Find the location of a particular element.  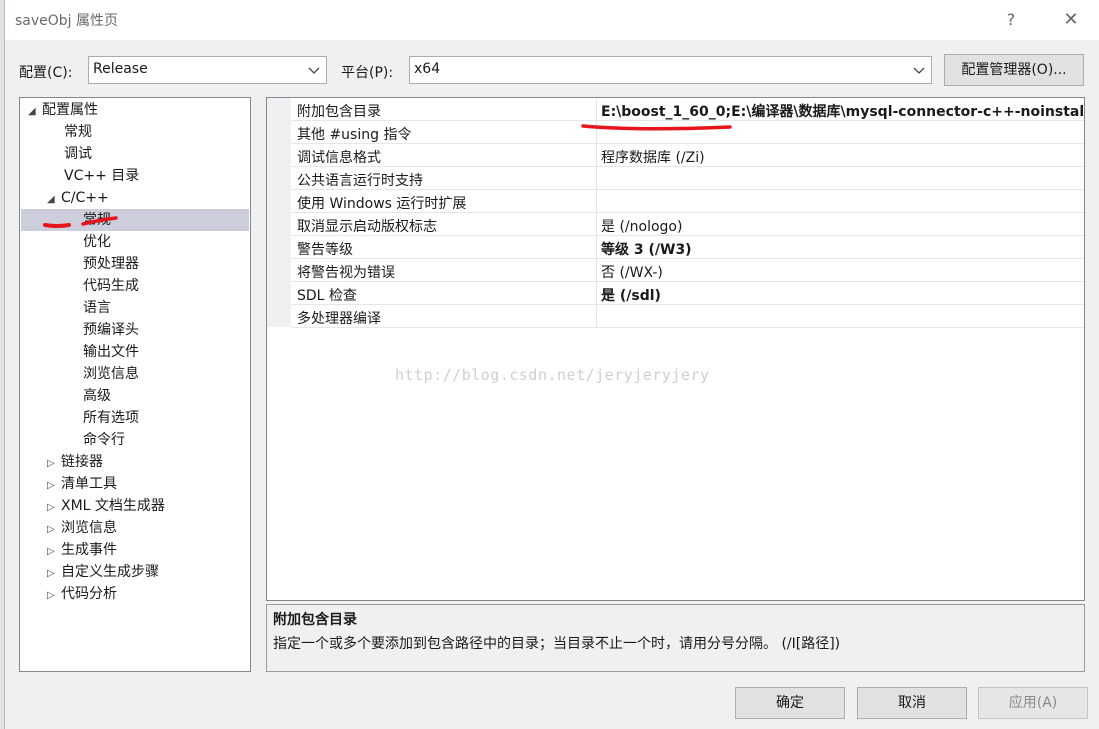

property-row-sdl-checks: SDL 检查 是 (/sdl) is located at coordinates (687, 293).